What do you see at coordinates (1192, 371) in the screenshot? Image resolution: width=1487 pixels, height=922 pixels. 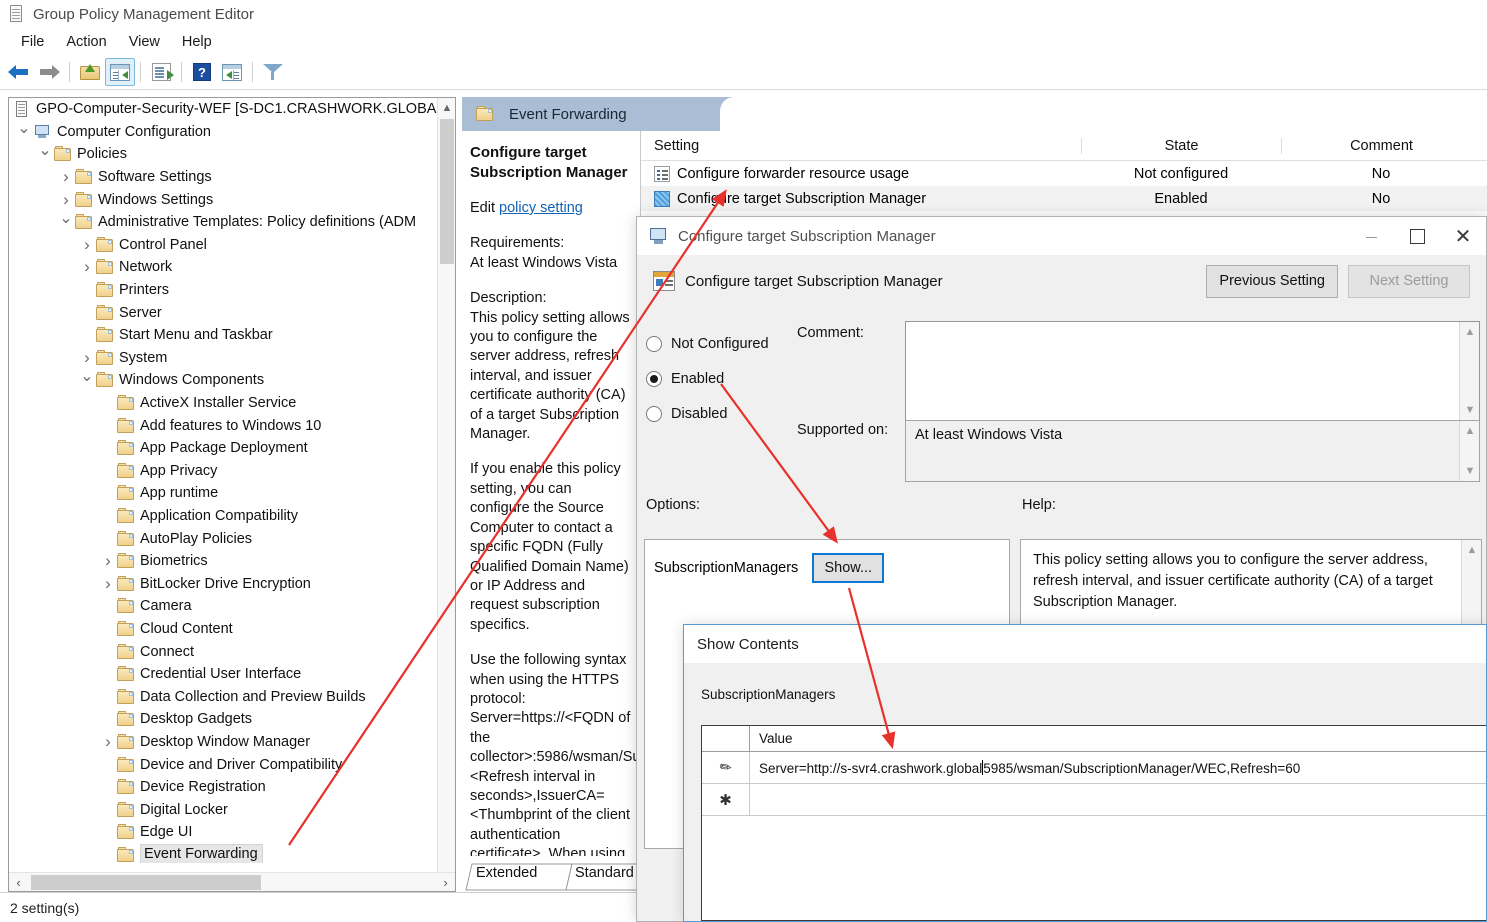 I see `comment-field: ▲ ▼` at bounding box center [1192, 371].